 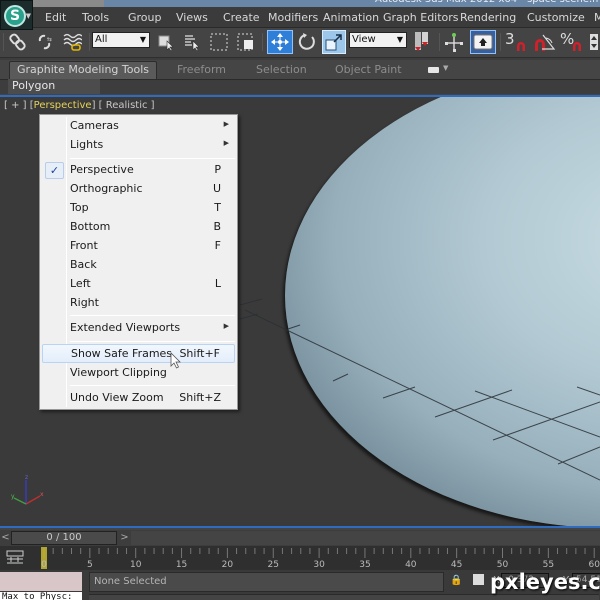 What do you see at coordinates (411, 565) in the screenshot?
I see `frame-tick-label: 40` at bounding box center [411, 565].